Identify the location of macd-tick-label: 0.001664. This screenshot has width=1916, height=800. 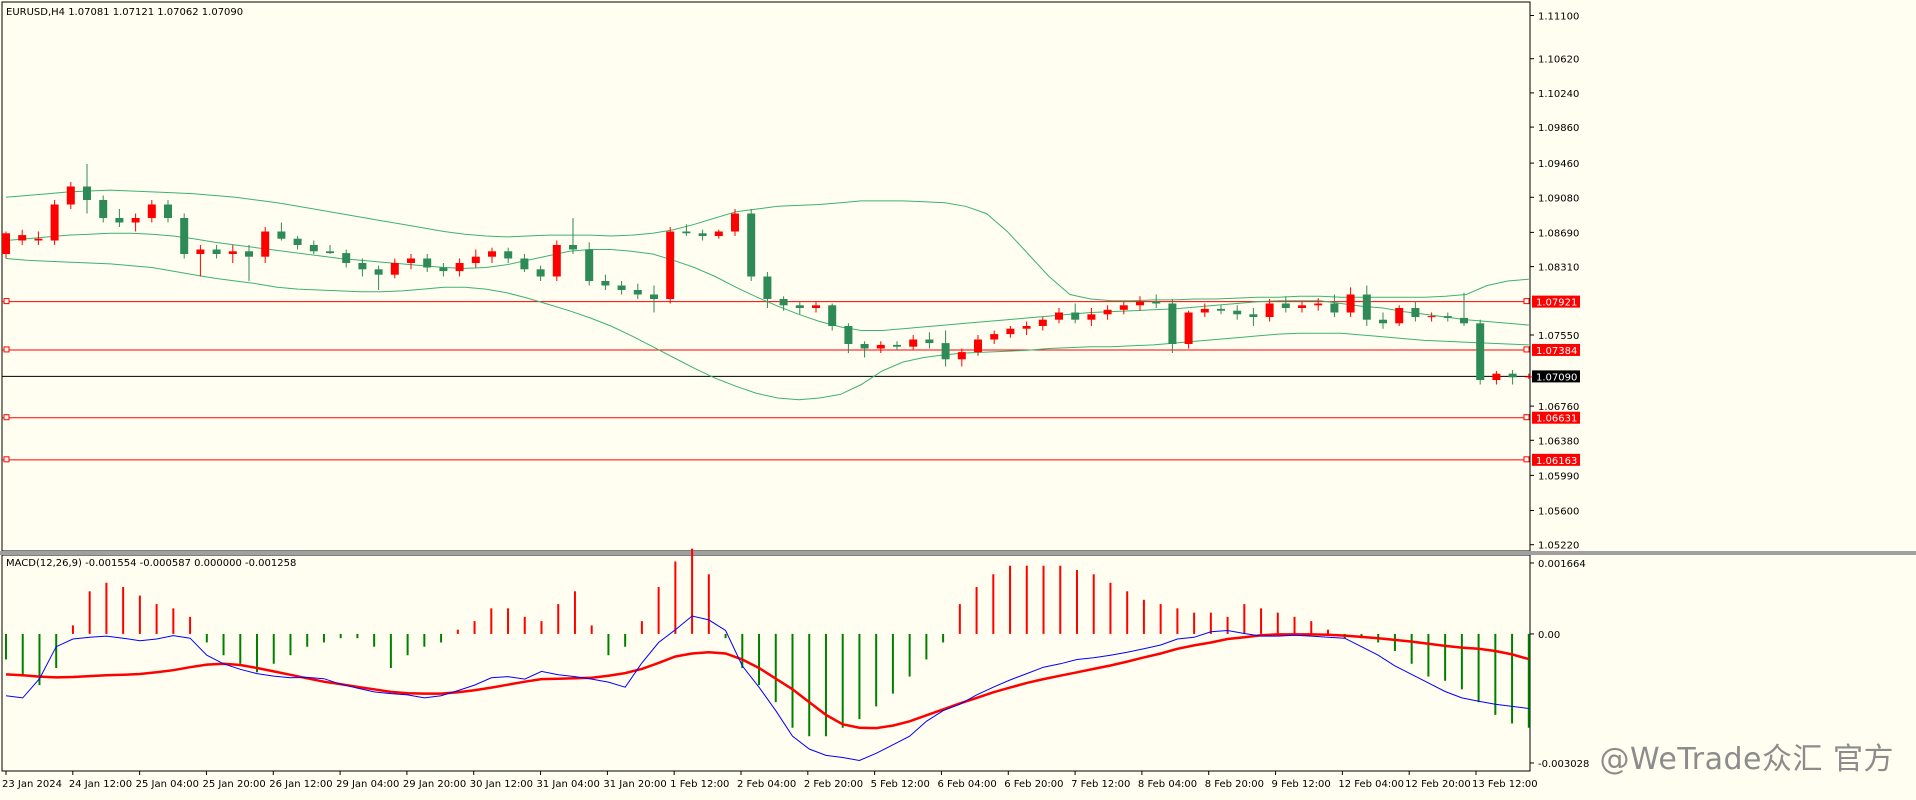
(1562, 564).